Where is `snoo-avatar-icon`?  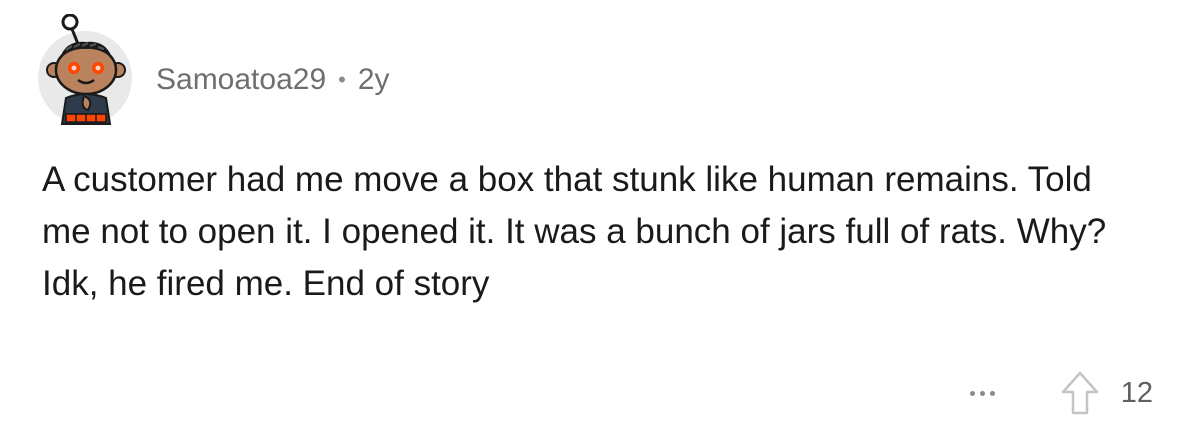 snoo-avatar-icon is located at coordinates (85, 69).